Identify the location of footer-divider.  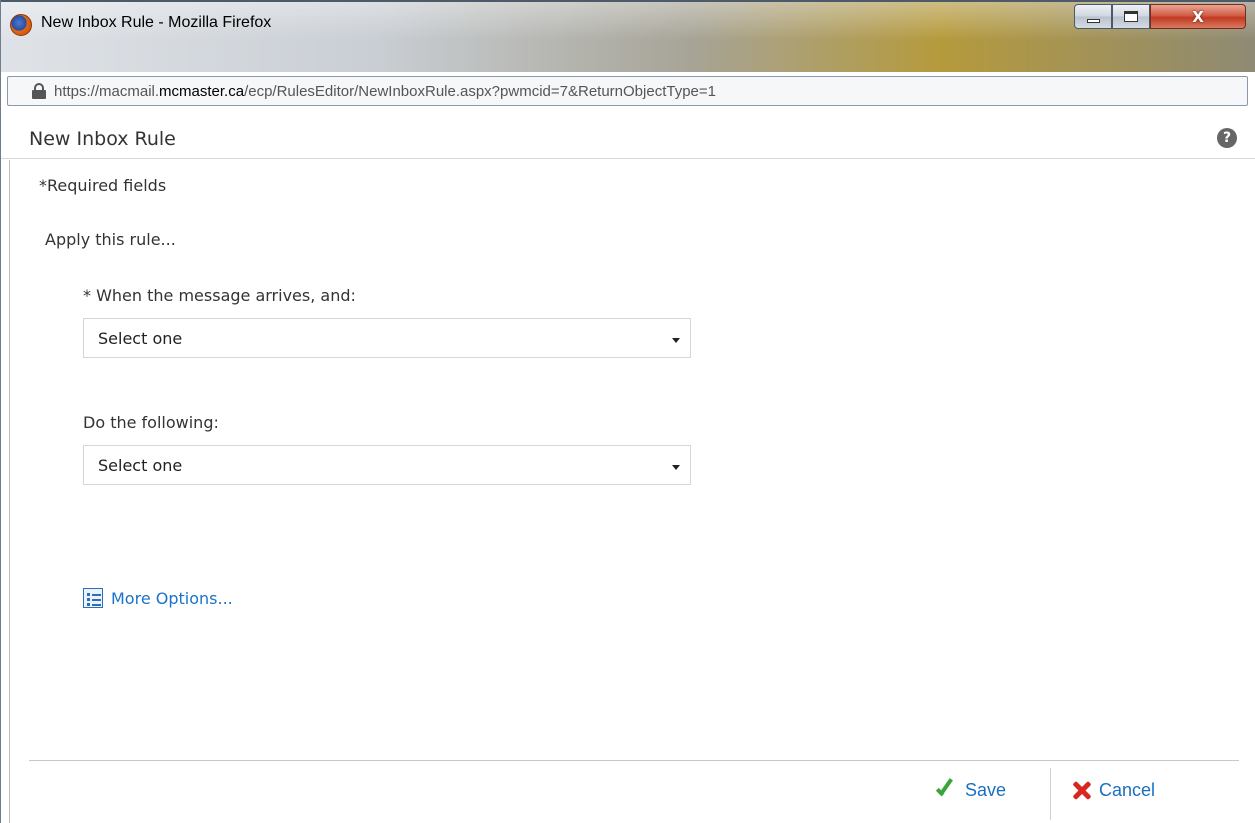
(634, 760).